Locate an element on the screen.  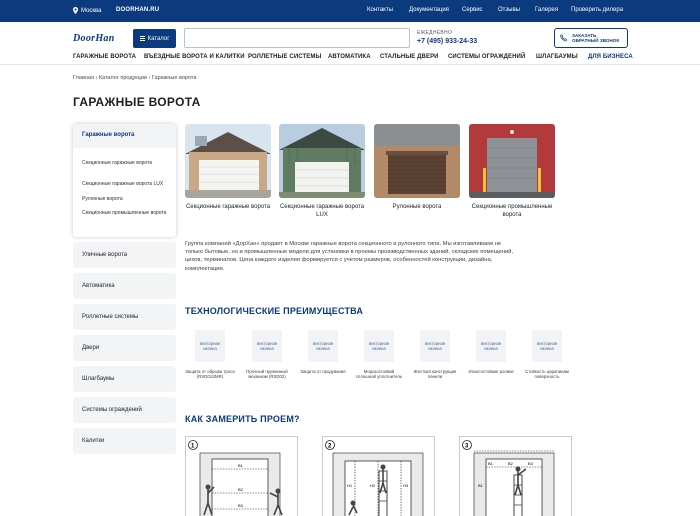
sidebar-item-street-gates: Уличные ворота is located at coordinates (124, 255).